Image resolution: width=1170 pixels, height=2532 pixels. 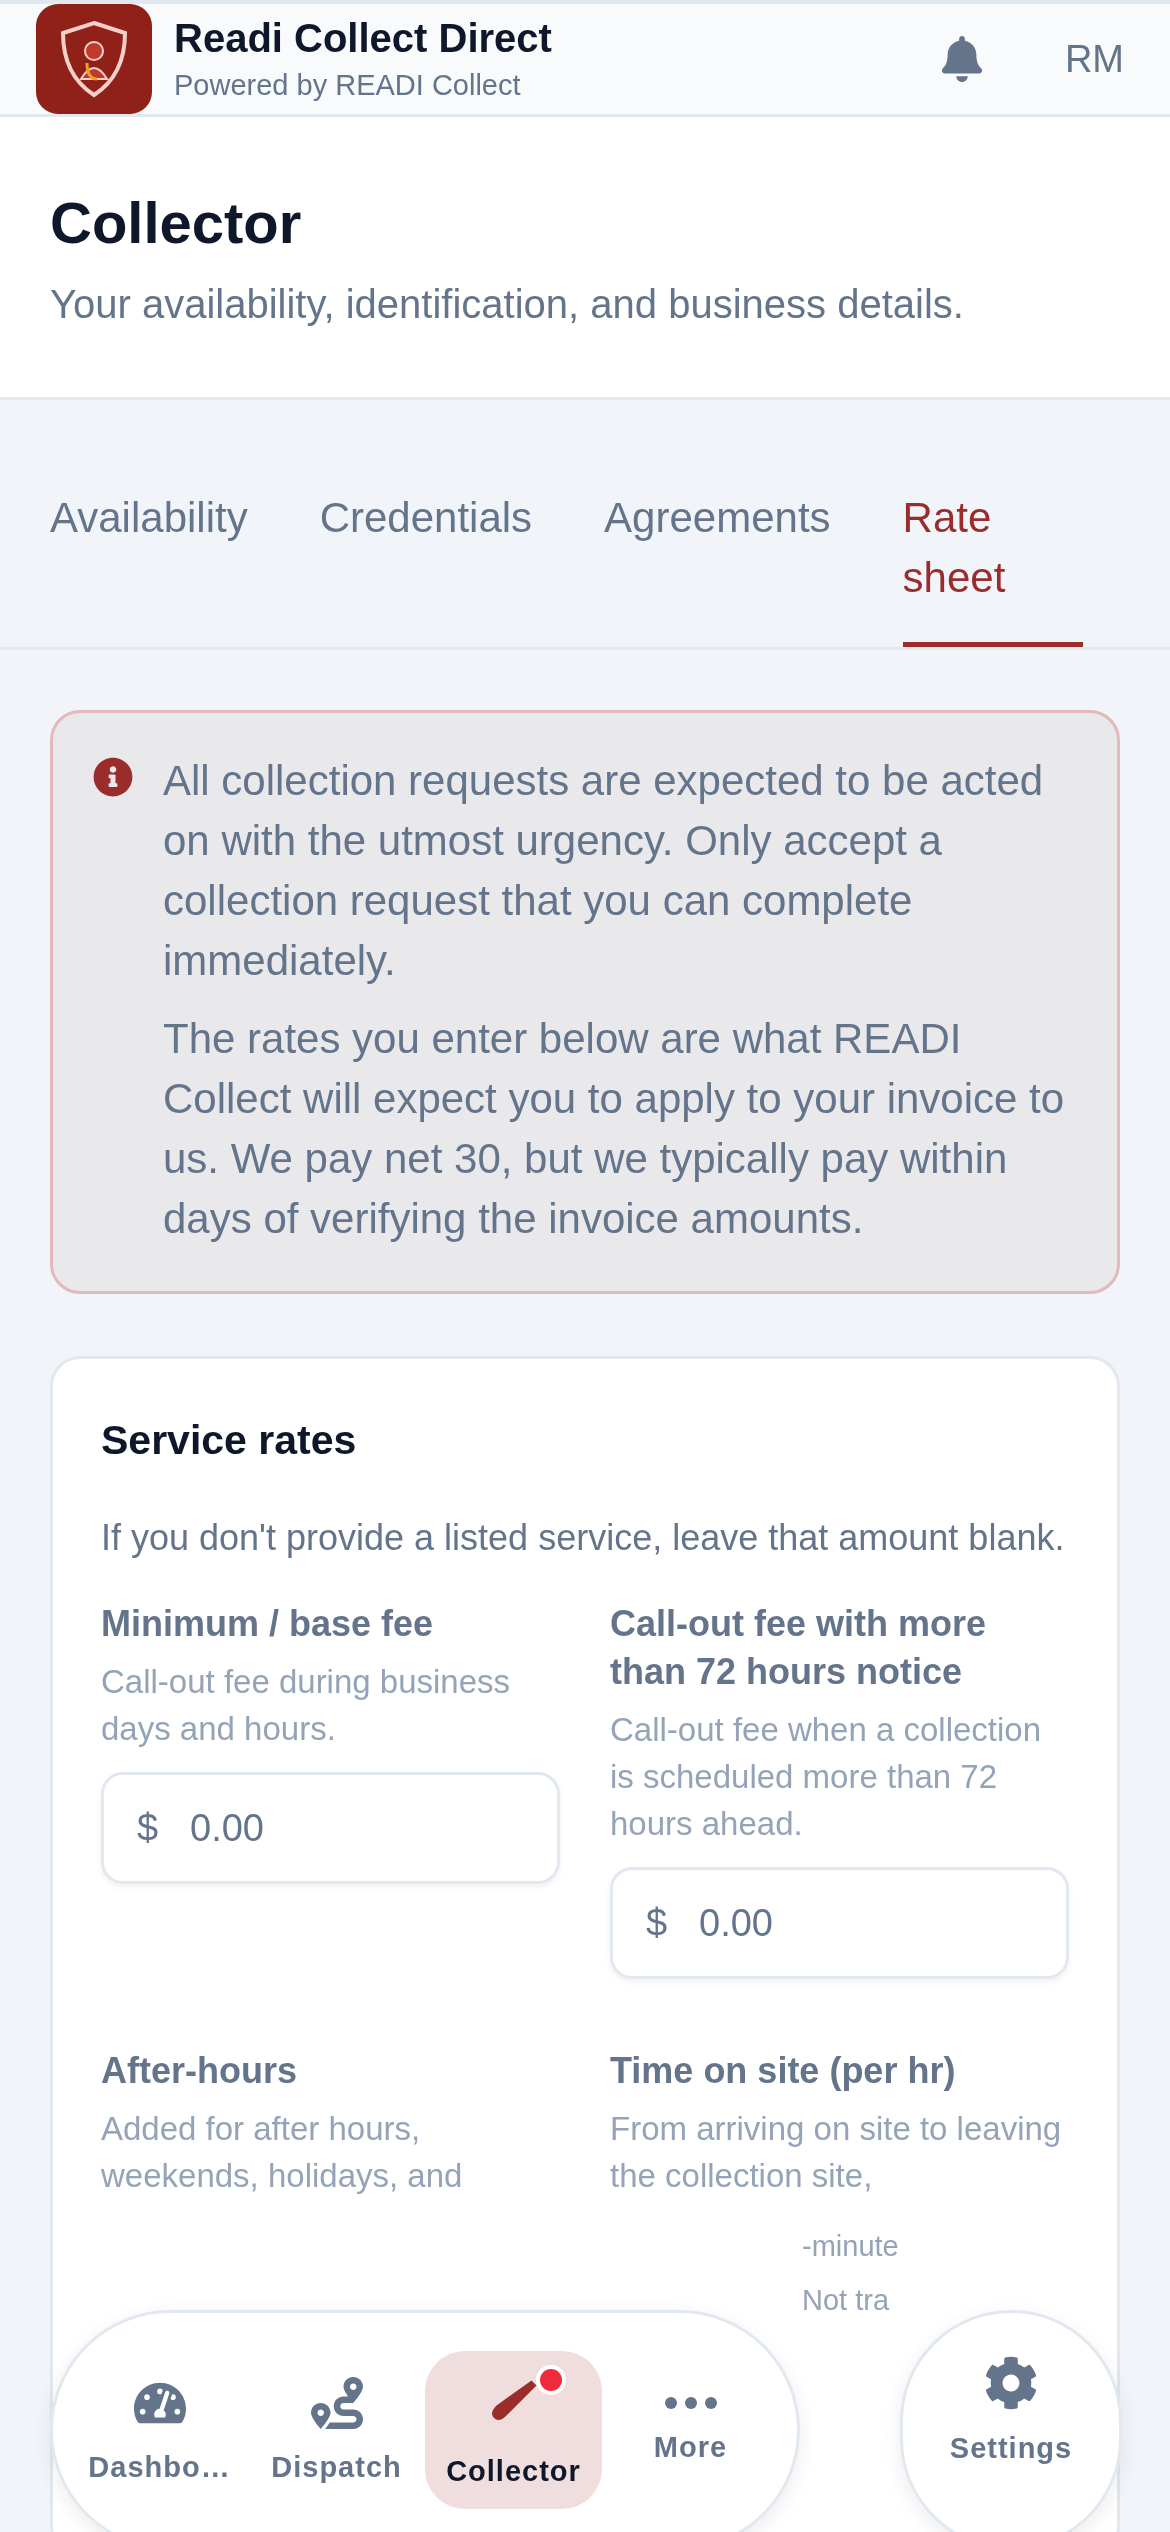 What do you see at coordinates (826, 1777) in the screenshot?
I see `field-description: Call-out fee when a collection is scheduled more than 72 hours ahead.` at bounding box center [826, 1777].